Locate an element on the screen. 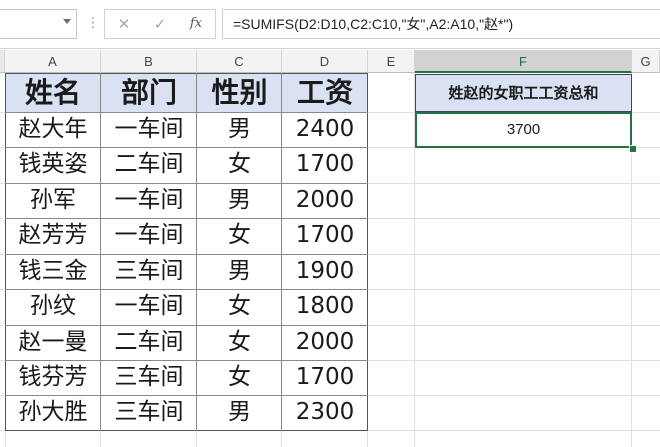  table-header-salary: 工资 is located at coordinates (325, 93).